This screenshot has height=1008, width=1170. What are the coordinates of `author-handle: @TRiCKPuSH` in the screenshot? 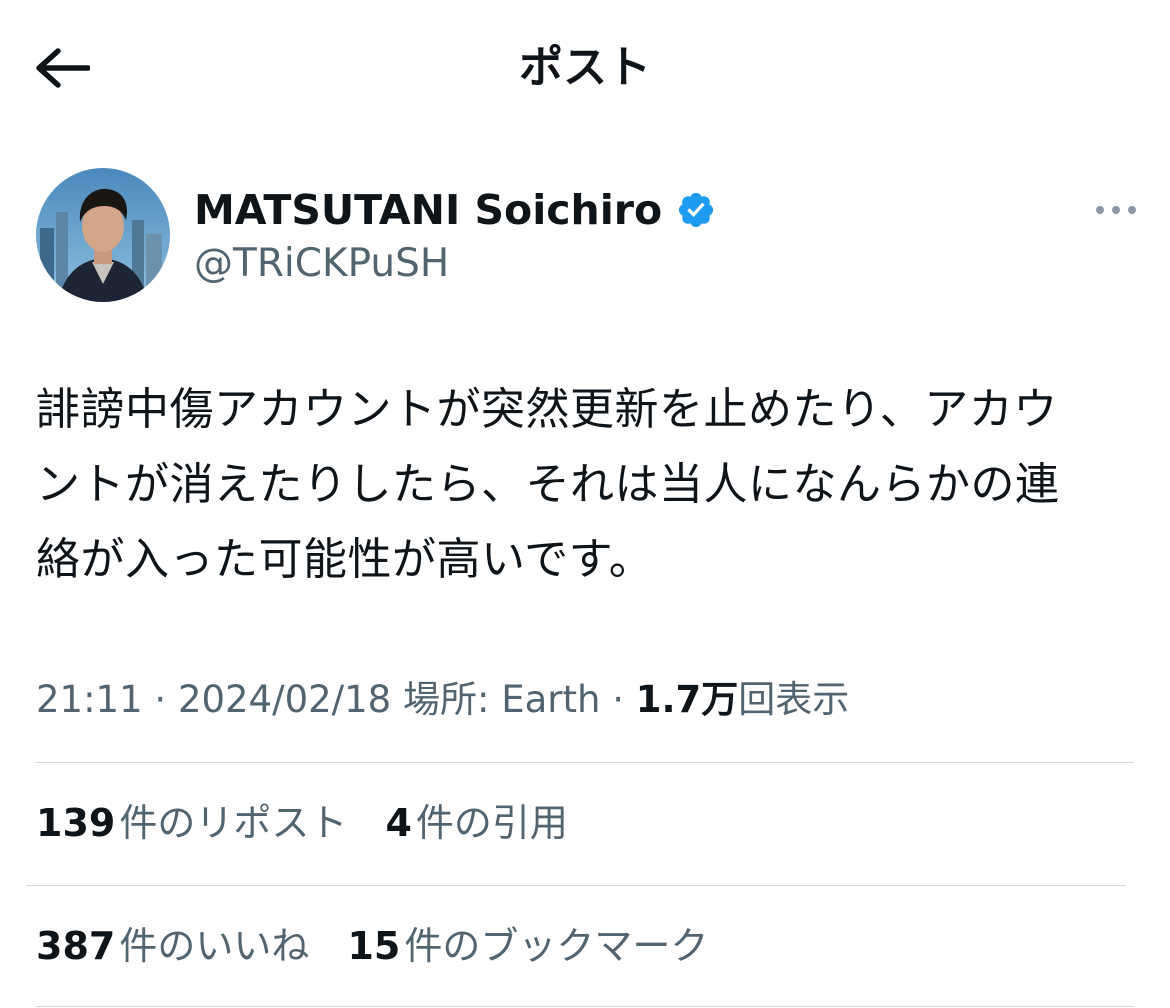 It's located at (321, 264).